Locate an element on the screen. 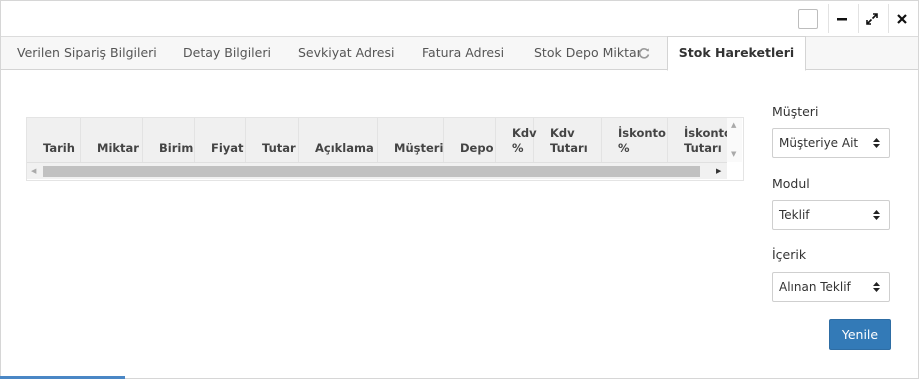 The image size is (919, 379). scroll-down-icon: ▼ is located at coordinates (733, 154).